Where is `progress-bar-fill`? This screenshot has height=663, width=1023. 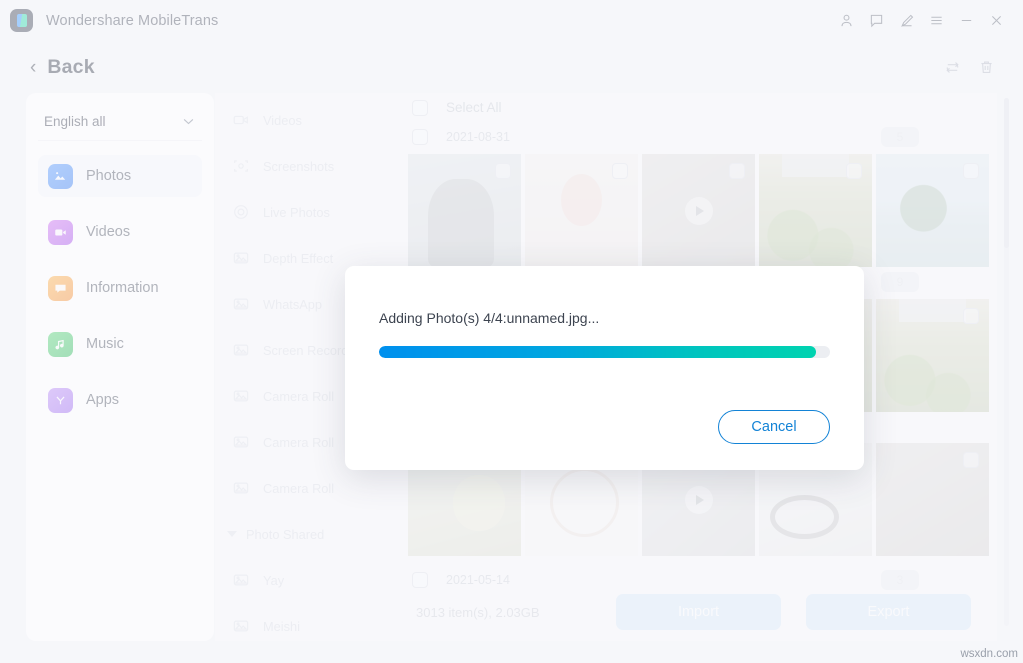
progress-bar-fill is located at coordinates (598, 352).